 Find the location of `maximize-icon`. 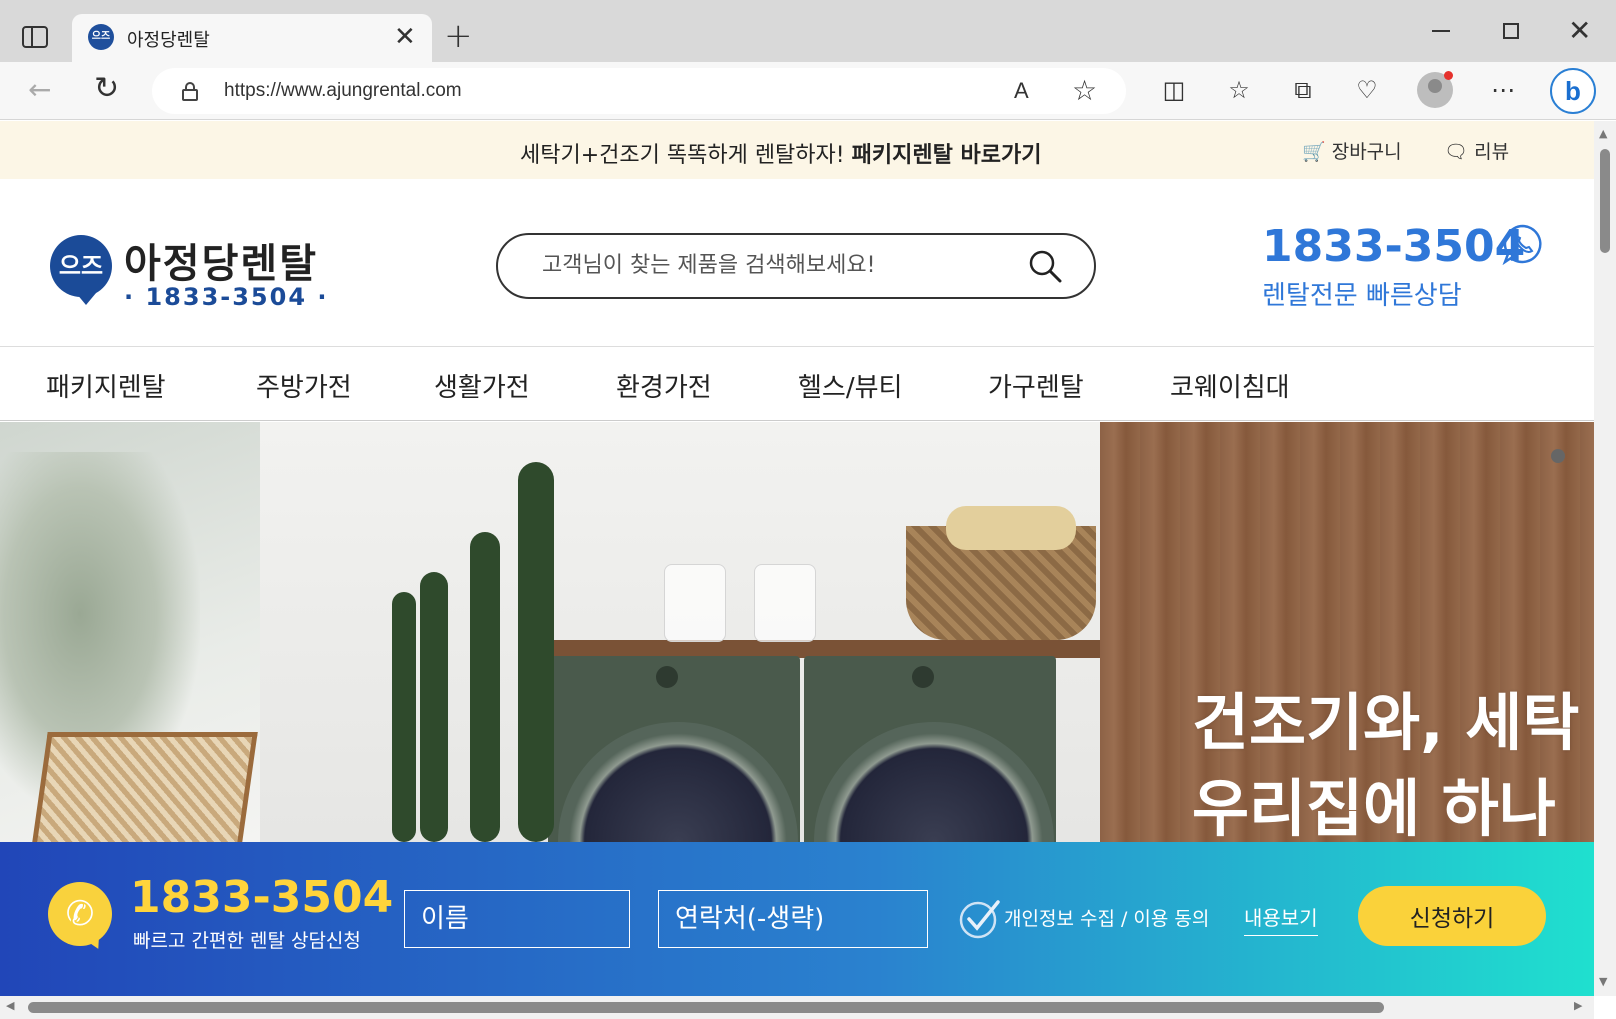

maximize-icon is located at coordinates (1511, 31).